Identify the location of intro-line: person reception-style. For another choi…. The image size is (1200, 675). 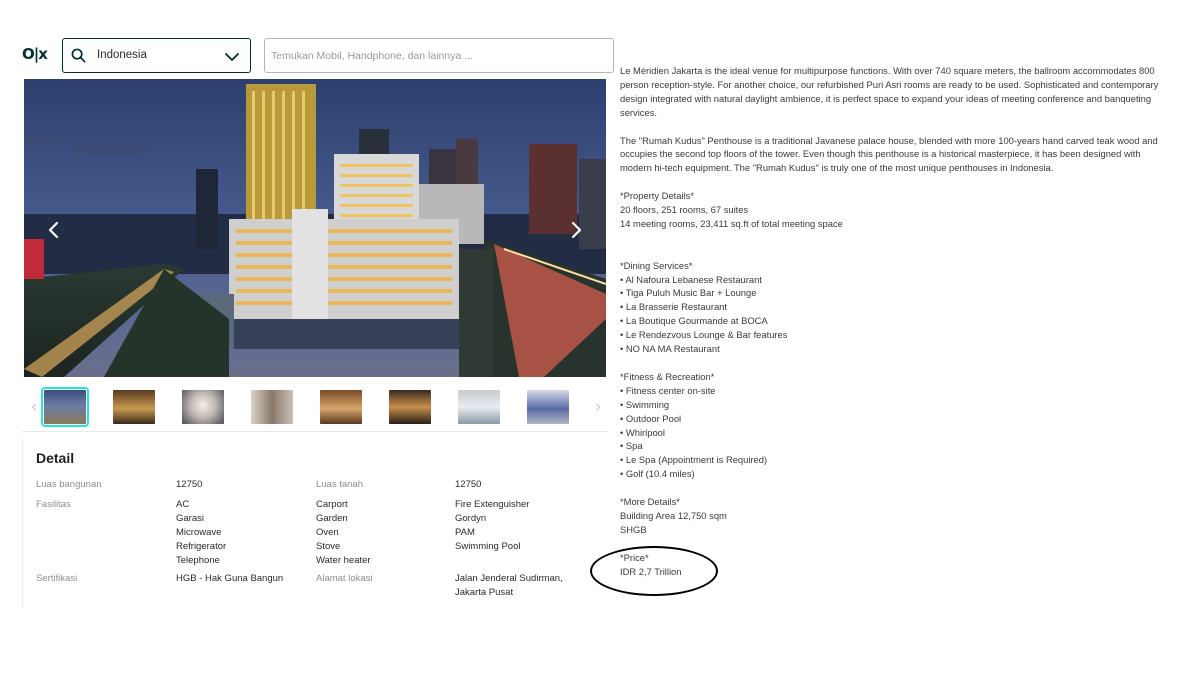
(889, 84).